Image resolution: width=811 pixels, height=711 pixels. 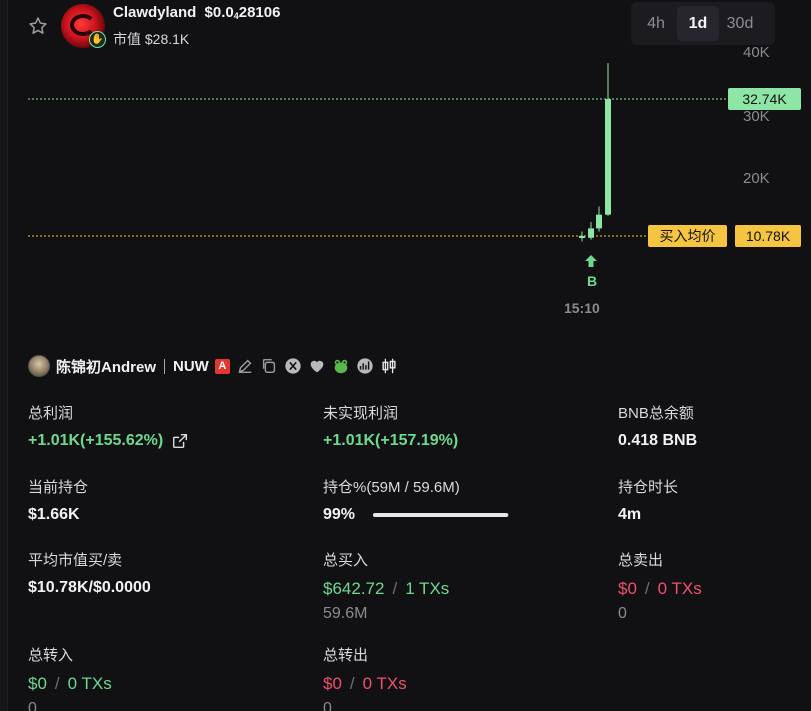 I want to click on frog-icon, so click(x=341, y=366).